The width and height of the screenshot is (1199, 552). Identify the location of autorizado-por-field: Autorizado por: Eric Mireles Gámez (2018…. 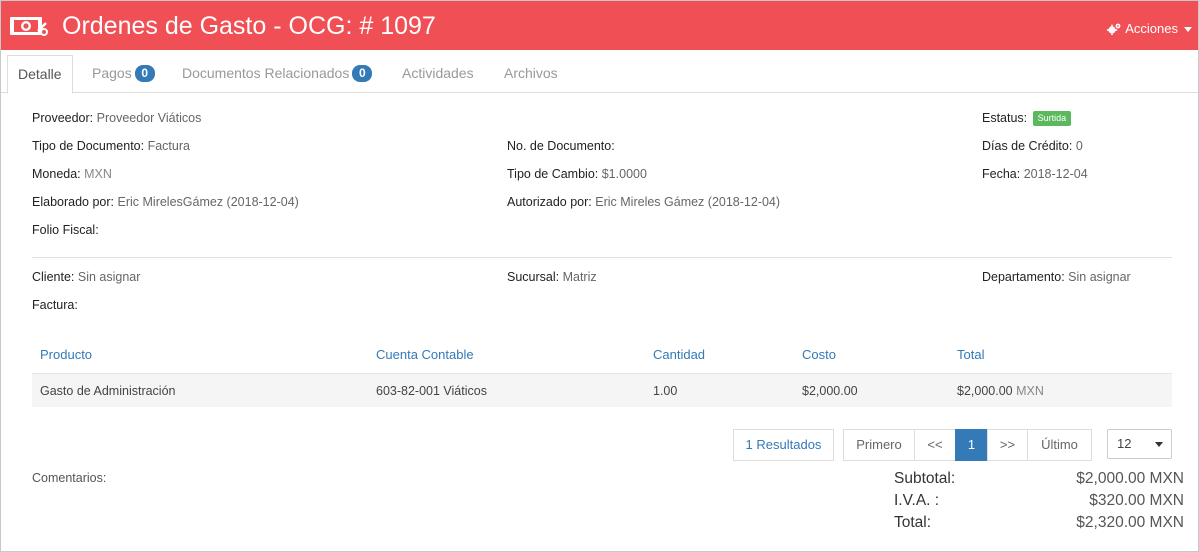
(643, 202).